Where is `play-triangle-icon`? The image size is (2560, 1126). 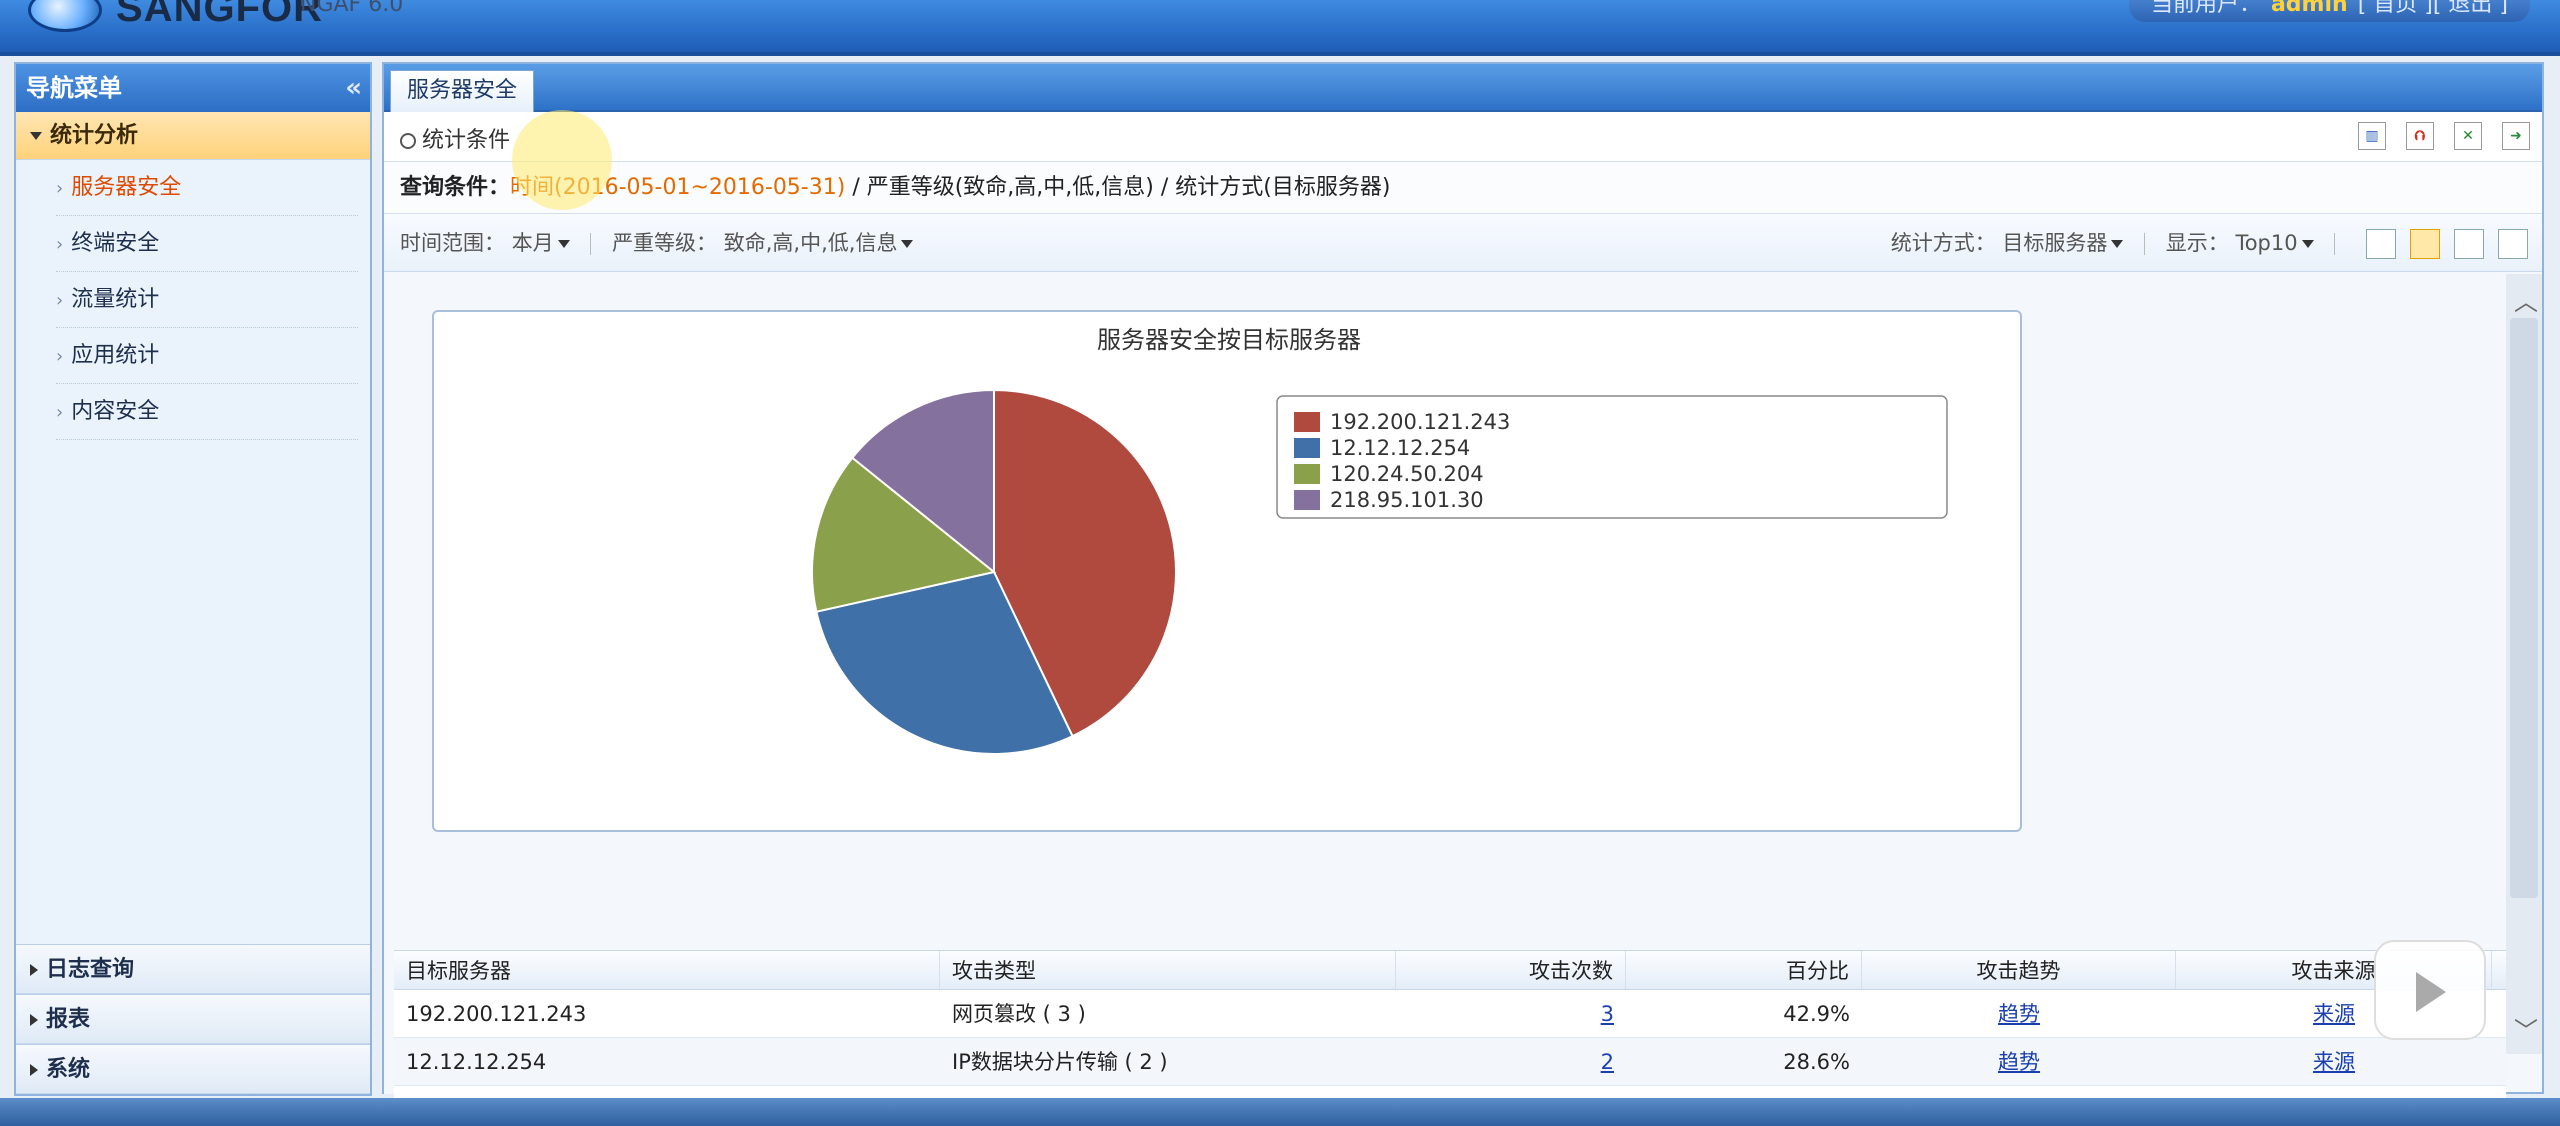 play-triangle-icon is located at coordinates (2431, 992).